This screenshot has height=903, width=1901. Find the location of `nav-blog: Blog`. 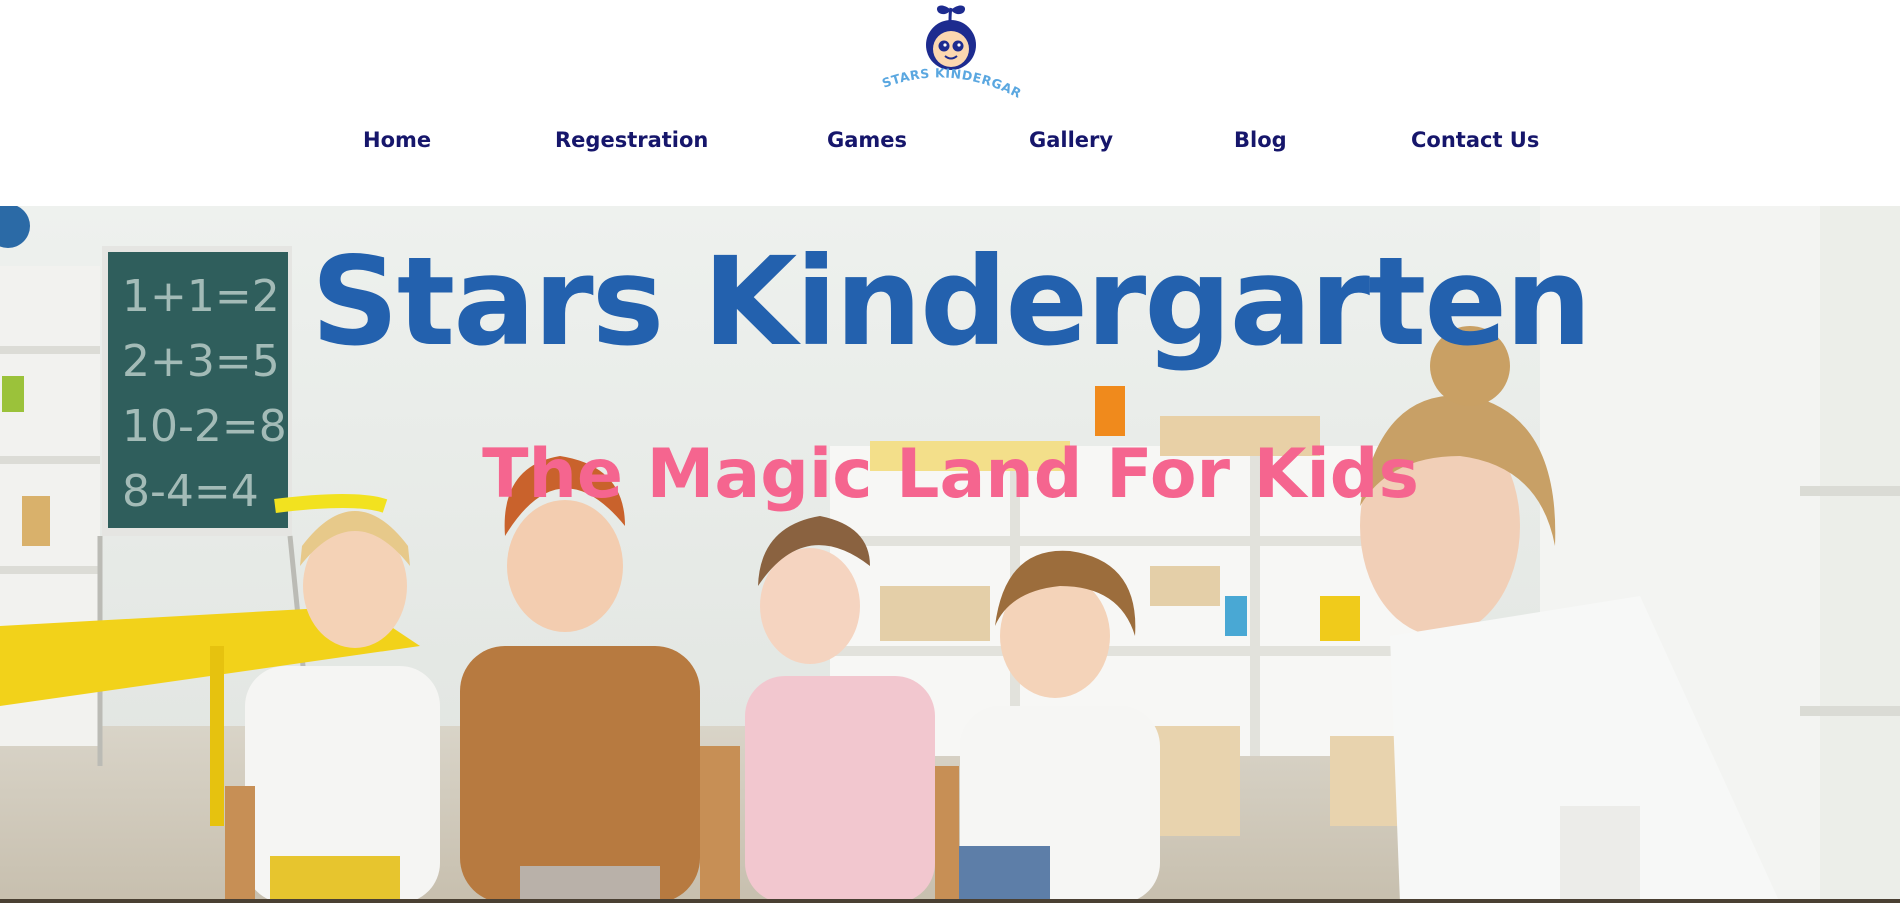

nav-blog: Blog is located at coordinates (1260, 140).